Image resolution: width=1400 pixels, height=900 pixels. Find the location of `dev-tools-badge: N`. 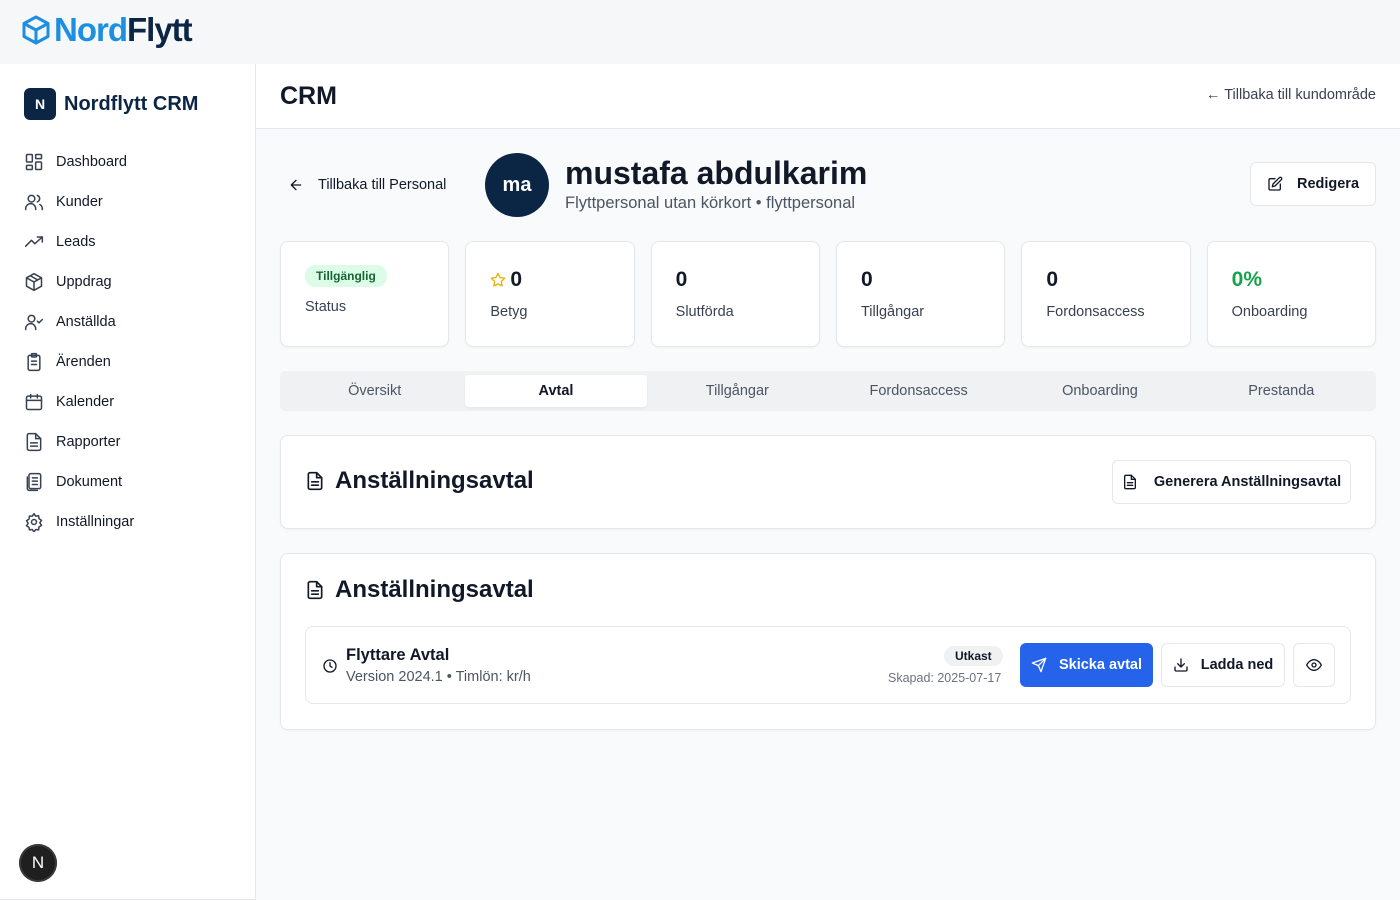

dev-tools-badge: N is located at coordinates (38, 863).